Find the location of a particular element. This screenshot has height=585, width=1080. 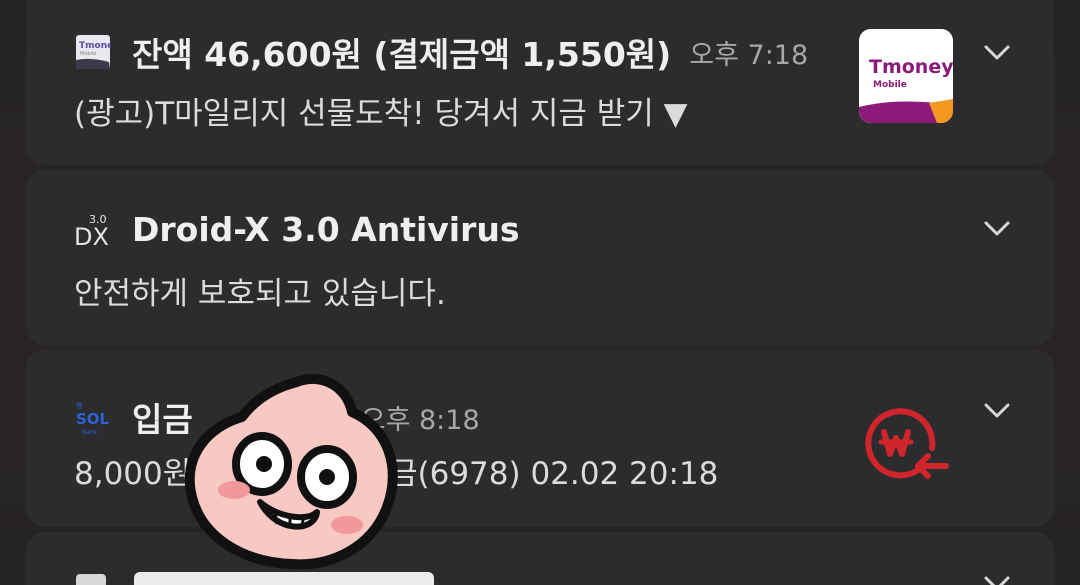

tmoney-icon: Tmoney Mobile is located at coordinates (93, 52).